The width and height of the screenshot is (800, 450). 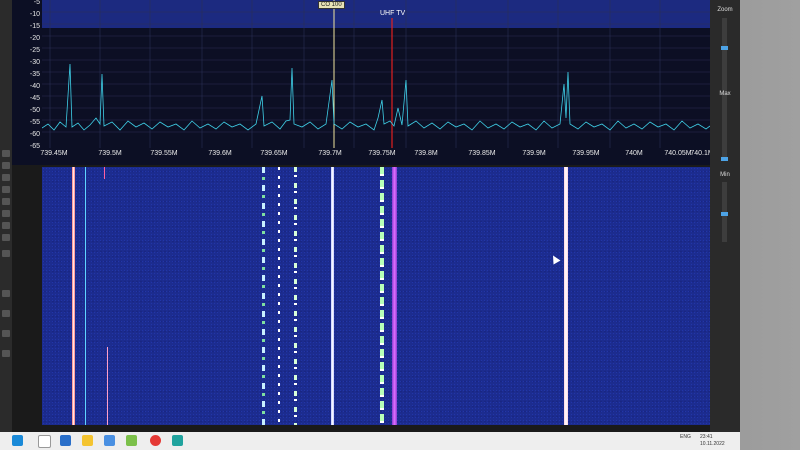 I want to click on freq-label: 739.7M, so click(x=330, y=153).